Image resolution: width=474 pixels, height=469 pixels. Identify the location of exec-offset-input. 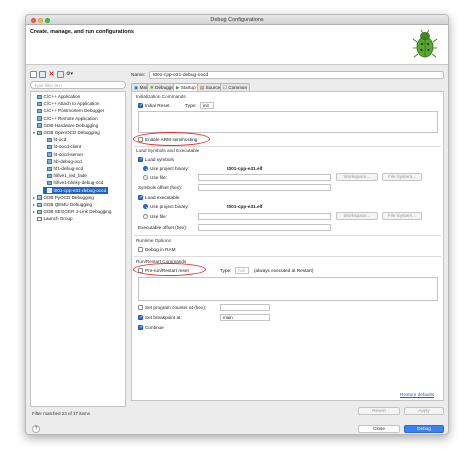
(264, 227).